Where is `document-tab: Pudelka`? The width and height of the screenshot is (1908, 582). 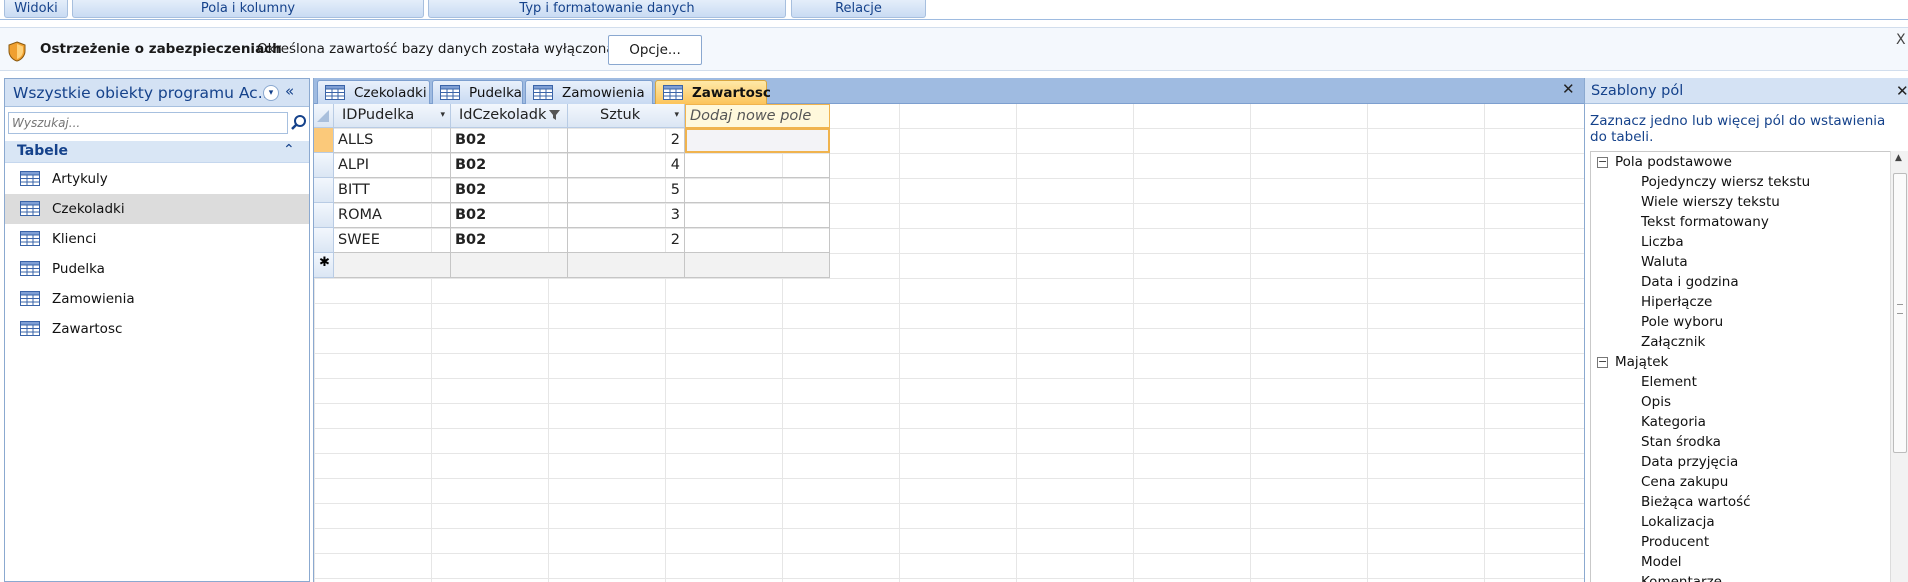 document-tab: Pudelka is located at coordinates (477, 92).